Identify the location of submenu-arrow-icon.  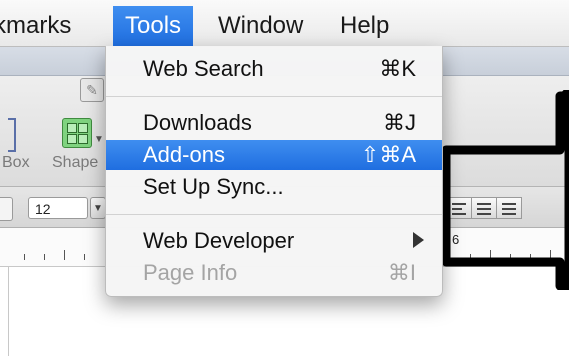
(418, 240).